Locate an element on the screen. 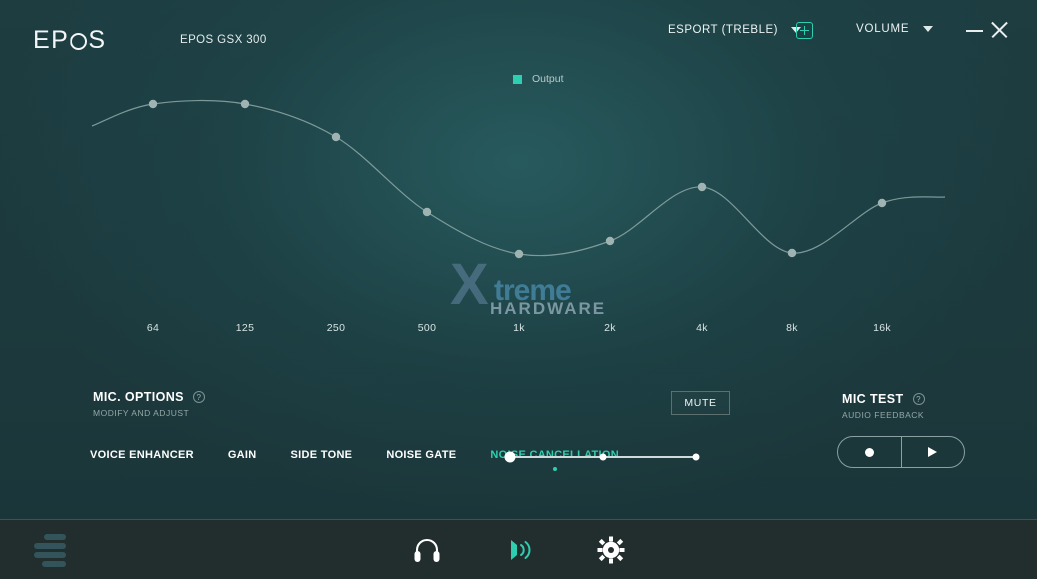  mic-test-header: MIC TEST ? AUDIO FEEDBACK is located at coordinates (883, 406).